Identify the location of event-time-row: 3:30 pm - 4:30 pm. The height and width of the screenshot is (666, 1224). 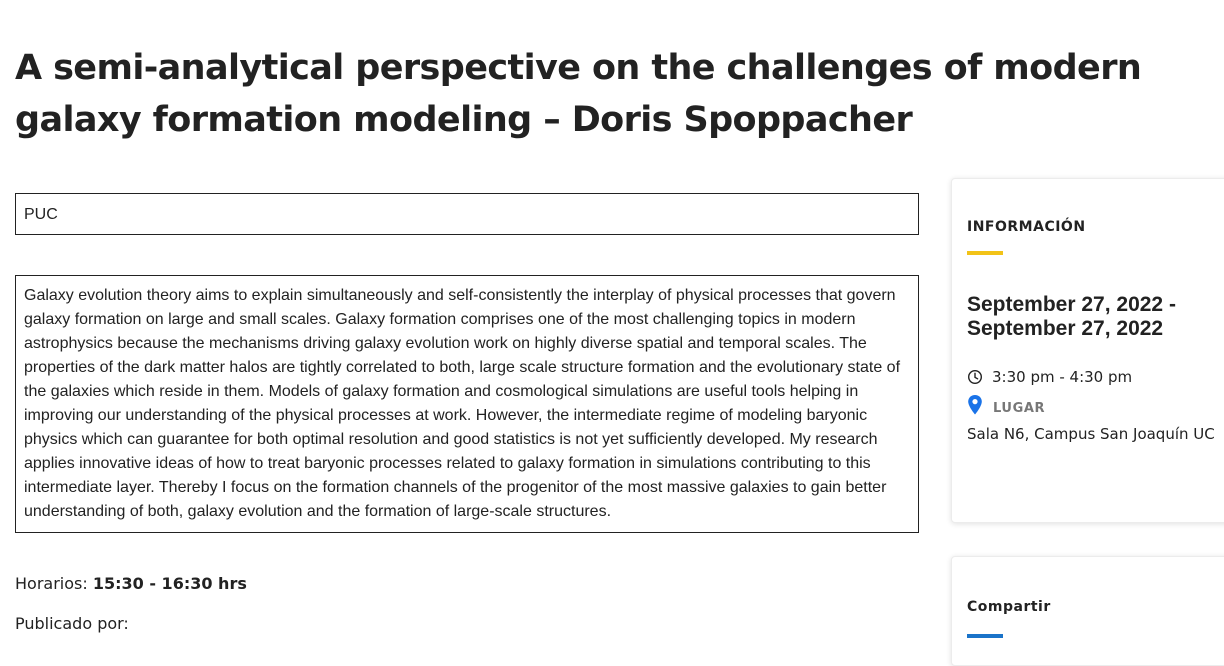
(1049, 377).